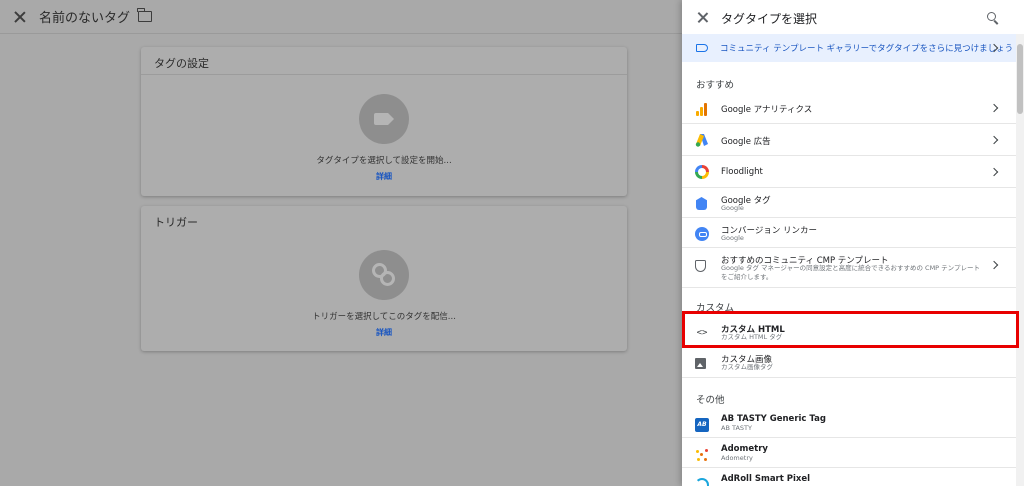  I want to click on item-name: Google 広告, so click(746, 142).